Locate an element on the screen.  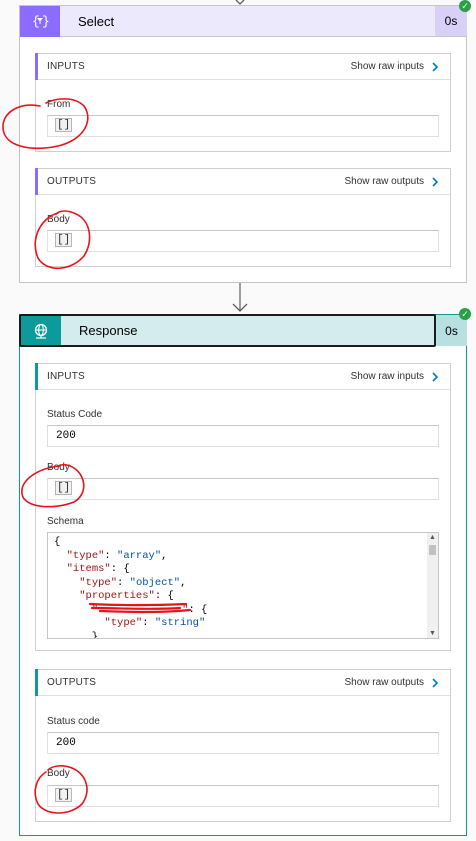
response-inputs-label: INPUTS is located at coordinates (66, 376).